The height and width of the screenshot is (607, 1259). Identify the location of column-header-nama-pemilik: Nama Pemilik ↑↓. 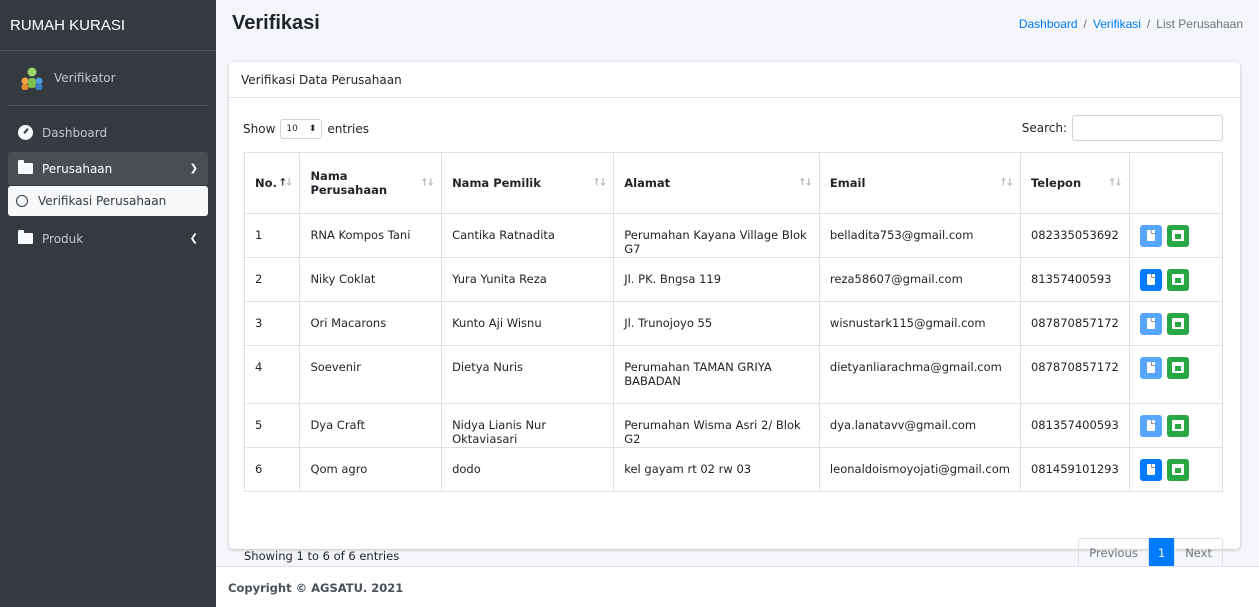
(528, 183).